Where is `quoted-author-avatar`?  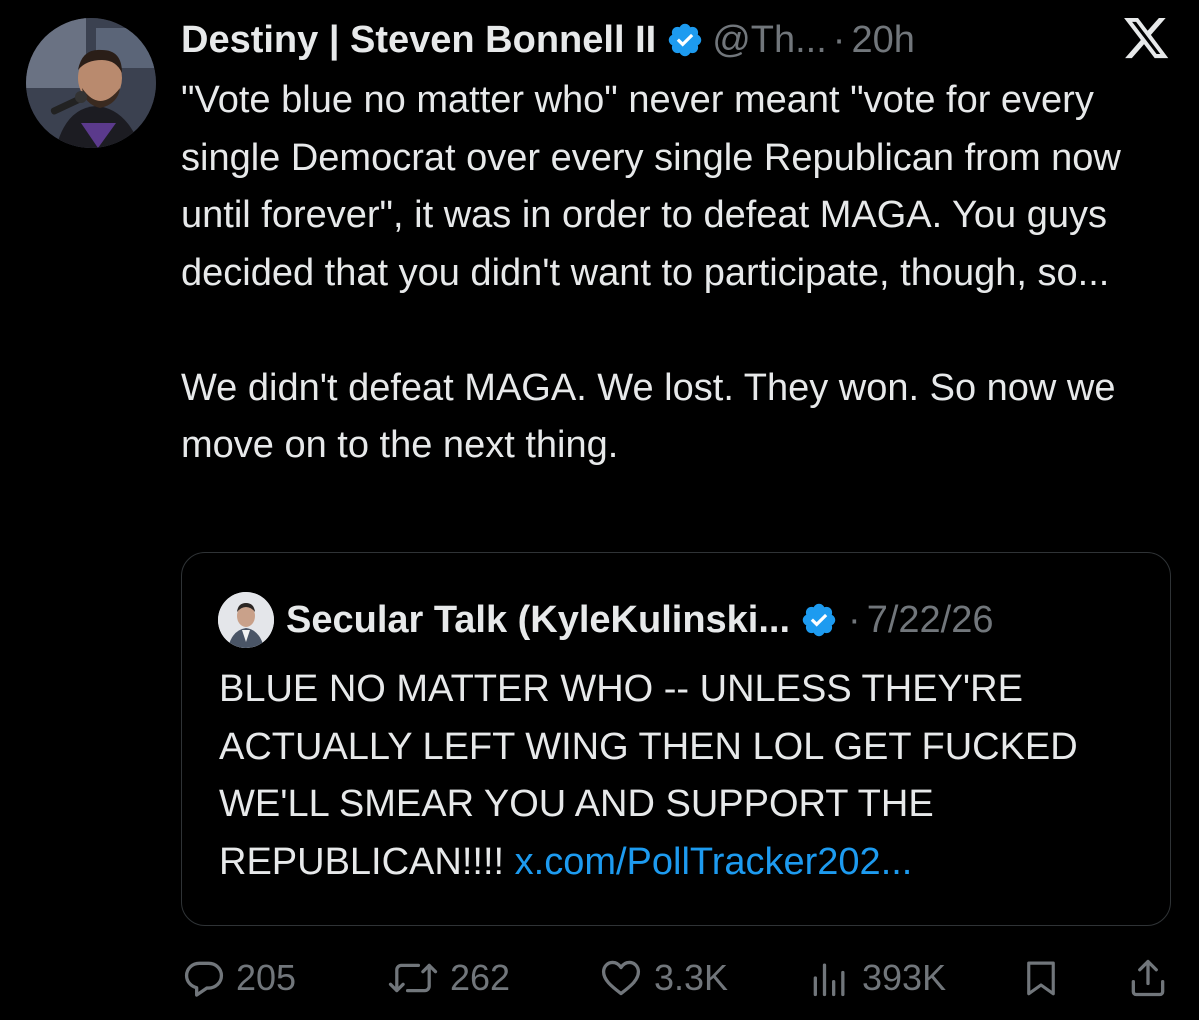 quoted-author-avatar is located at coordinates (246, 620).